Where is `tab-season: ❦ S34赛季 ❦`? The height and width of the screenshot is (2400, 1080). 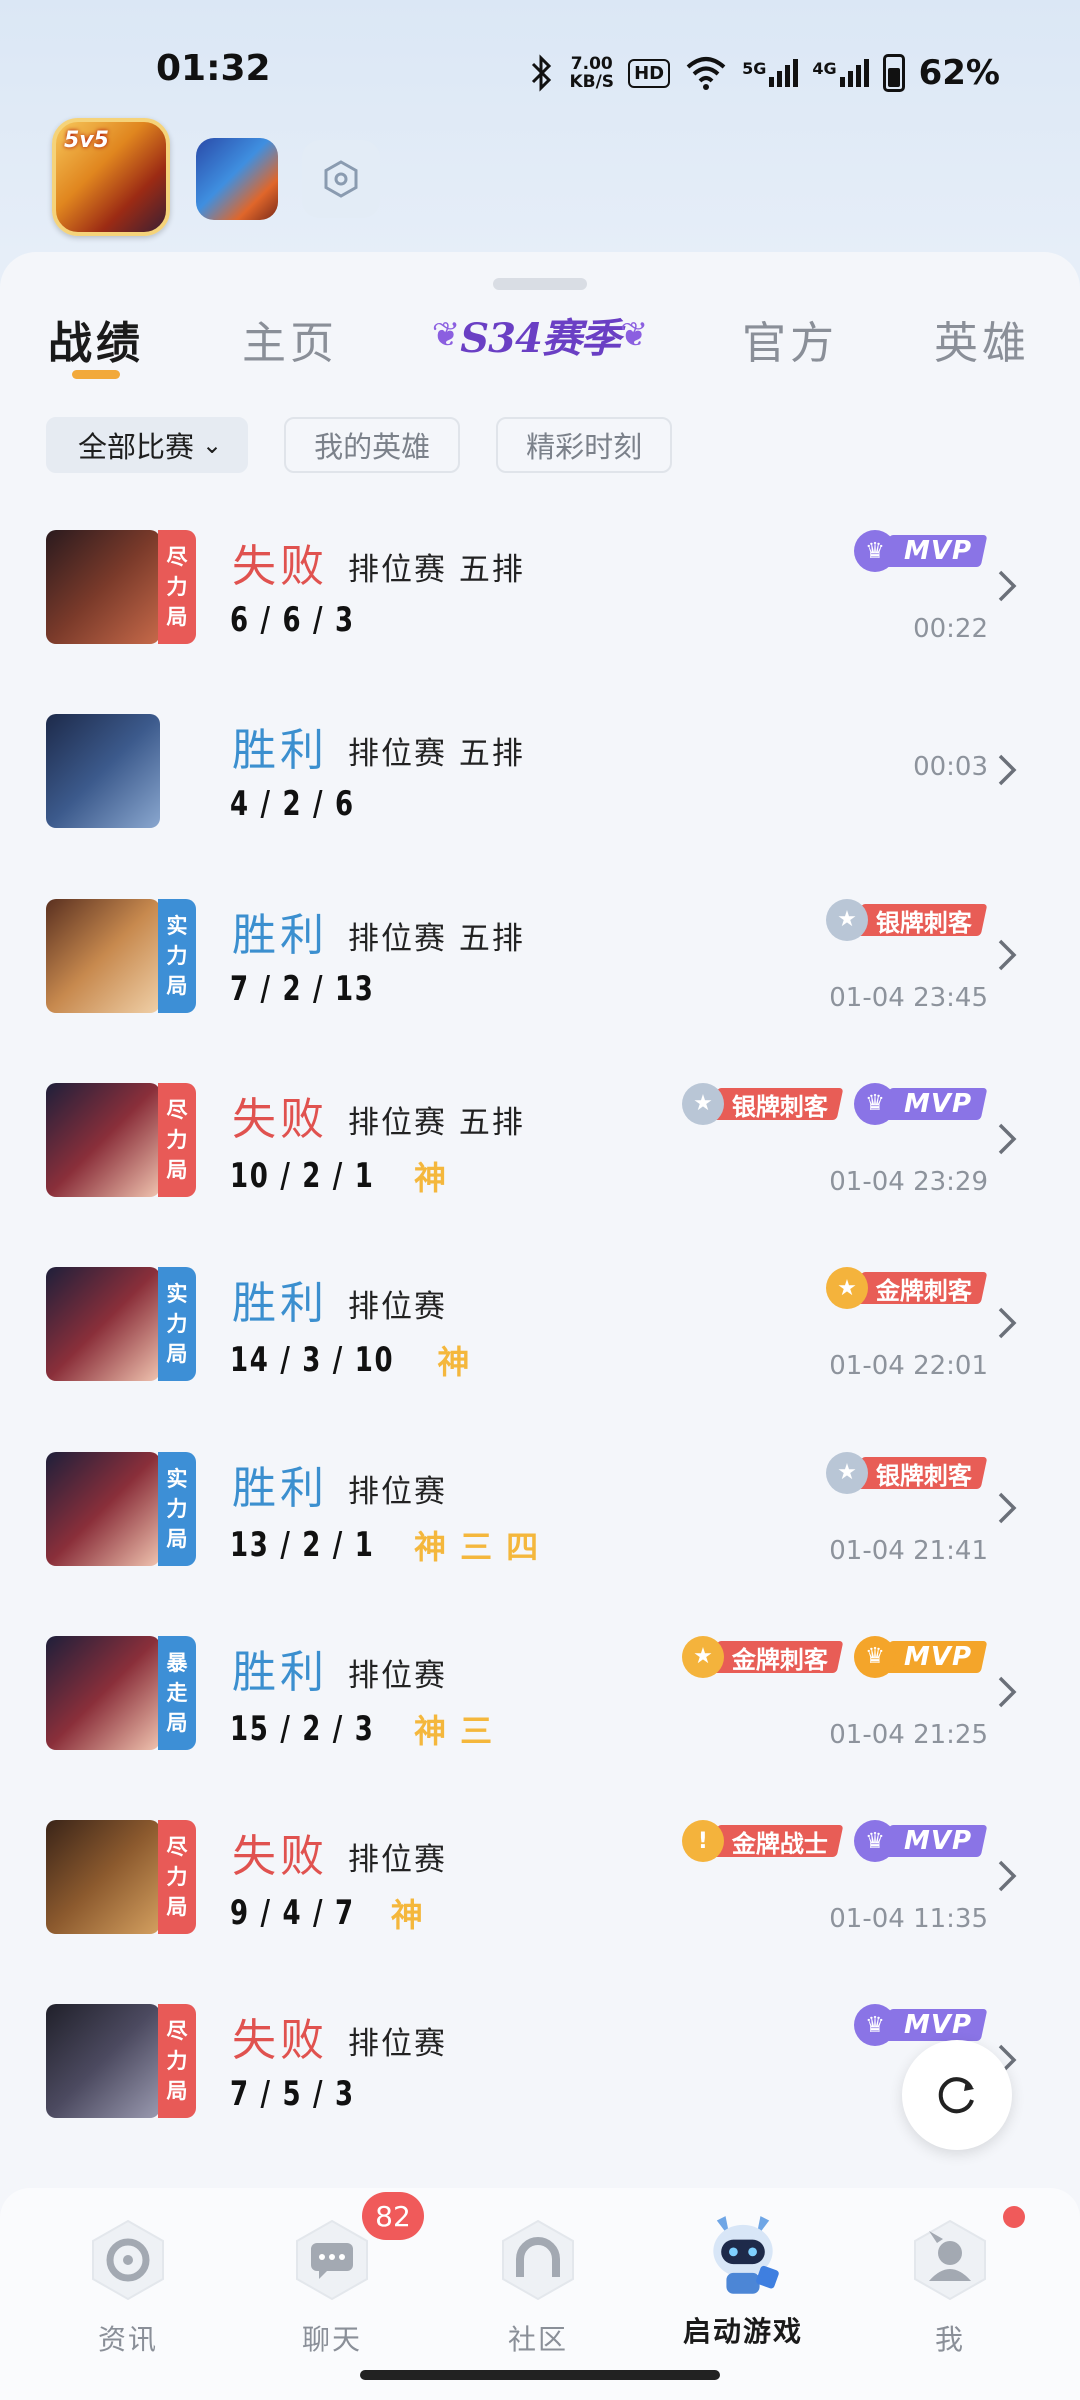 tab-season: ❦ S34赛季 ❦ is located at coordinates (540, 335).